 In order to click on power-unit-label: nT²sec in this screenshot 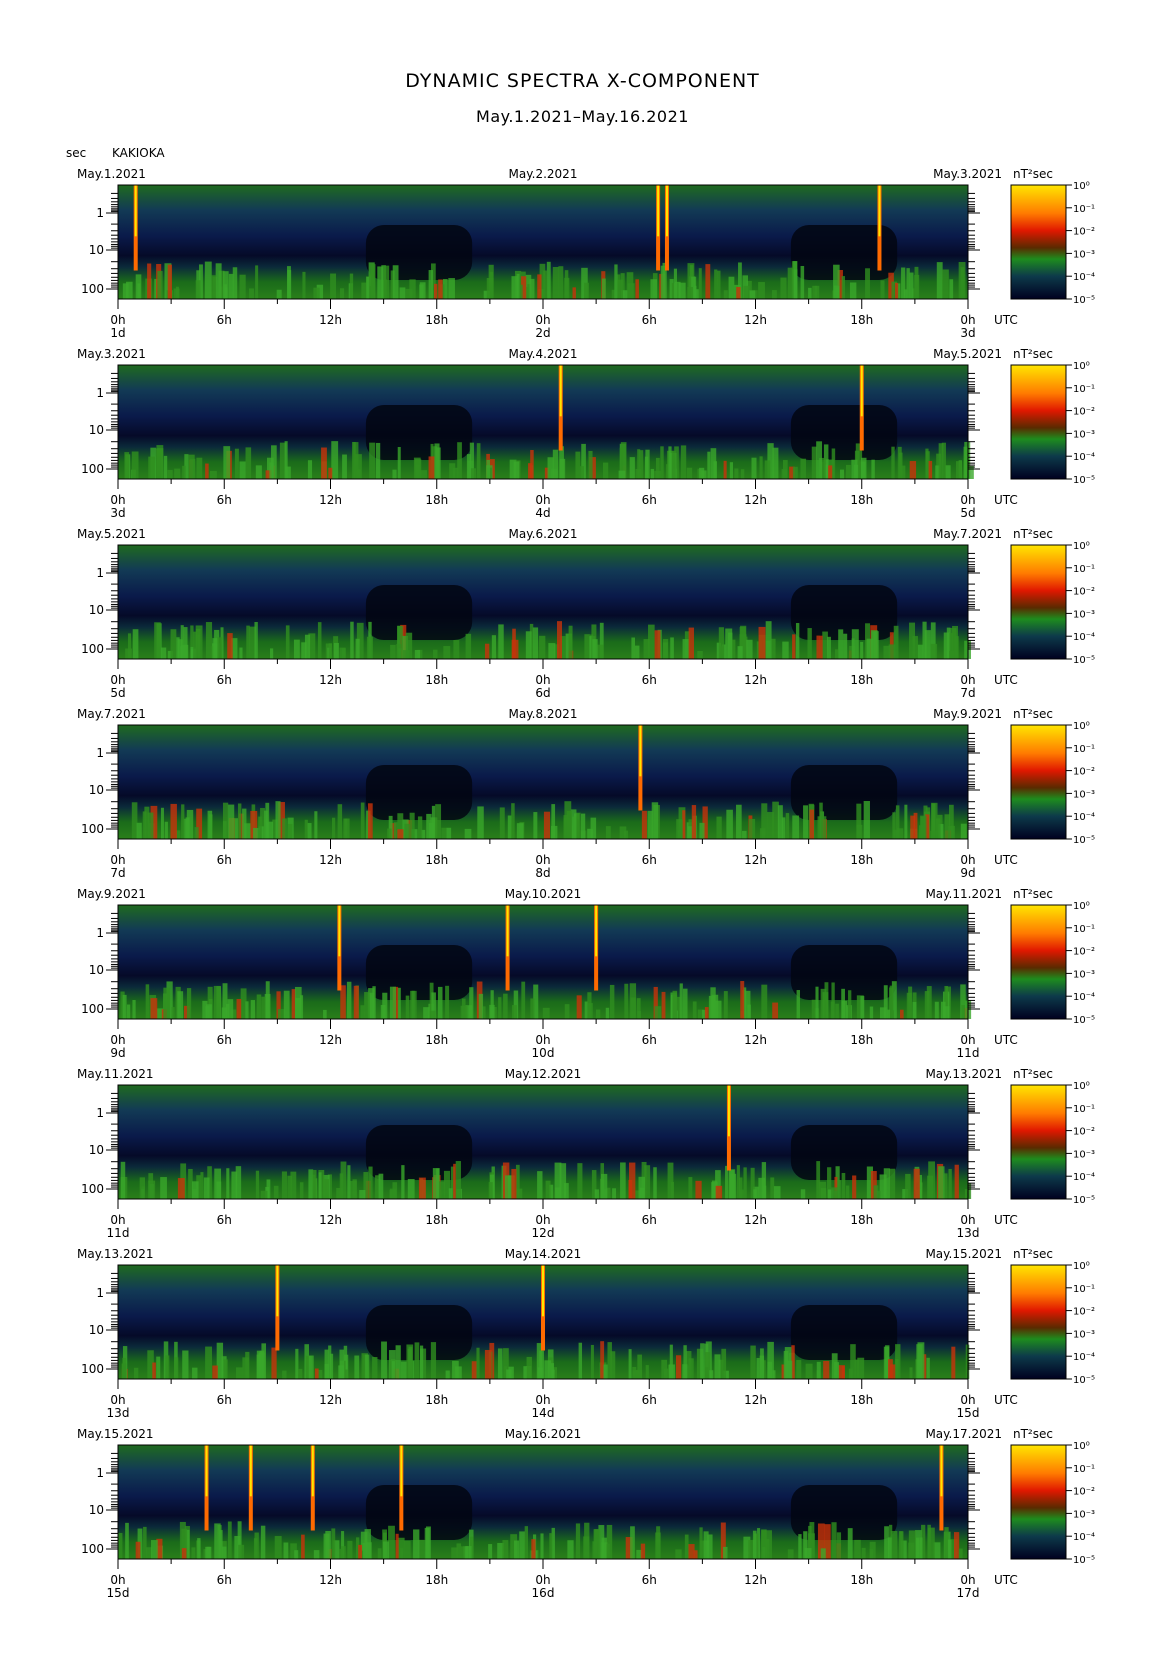, I will do `click(1033, 1434)`.